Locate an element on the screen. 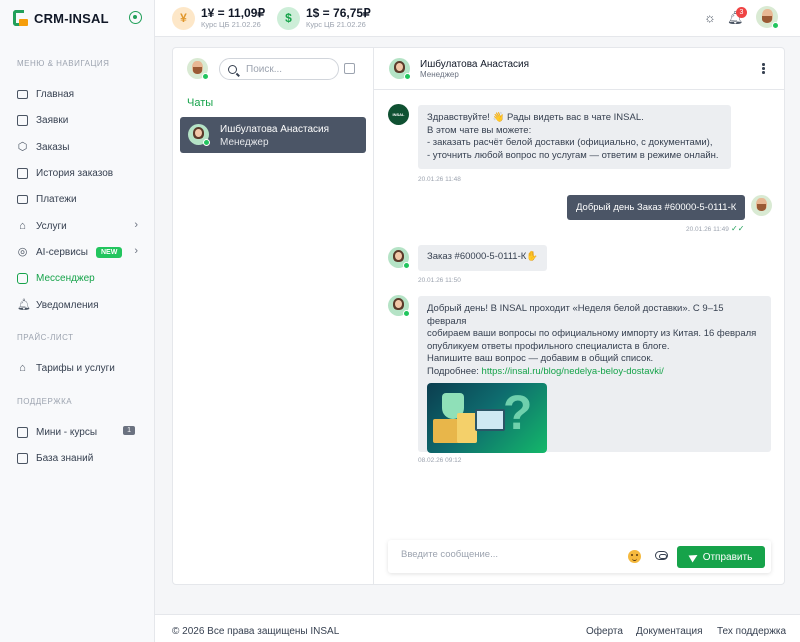 The height and width of the screenshot is (642, 800). usd-rate: $ 1$ = 76,75₽ Курс ЦБ 21.02.26 is located at coordinates (324, 18).